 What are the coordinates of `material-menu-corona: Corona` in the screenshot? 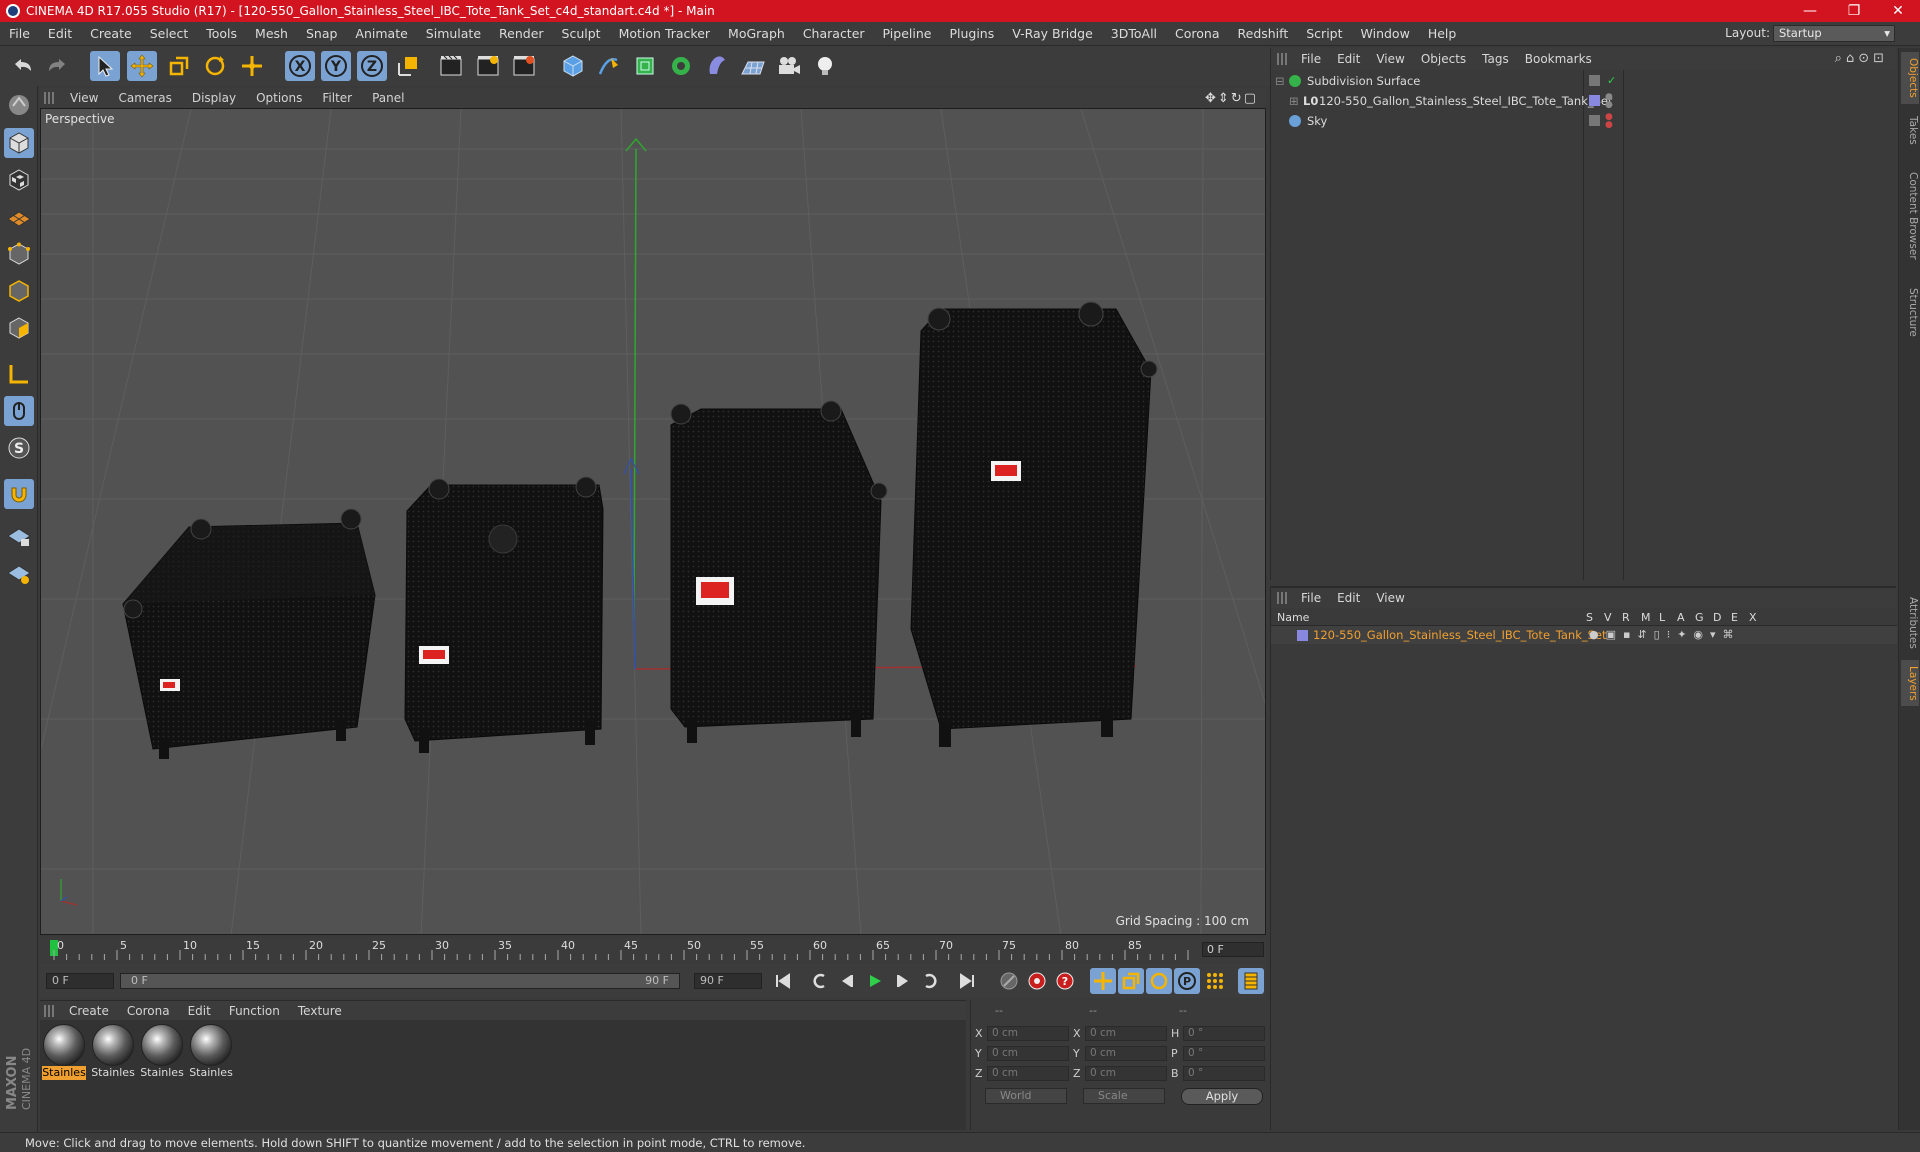 It's located at (148, 1011).